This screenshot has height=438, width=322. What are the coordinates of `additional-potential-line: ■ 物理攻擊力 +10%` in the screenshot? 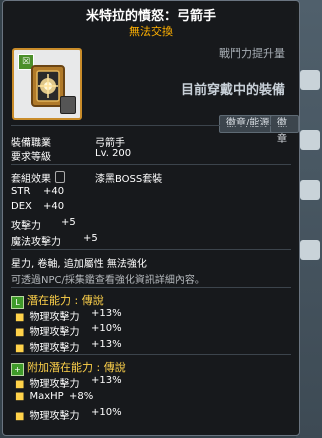 It's located at (68, 414).